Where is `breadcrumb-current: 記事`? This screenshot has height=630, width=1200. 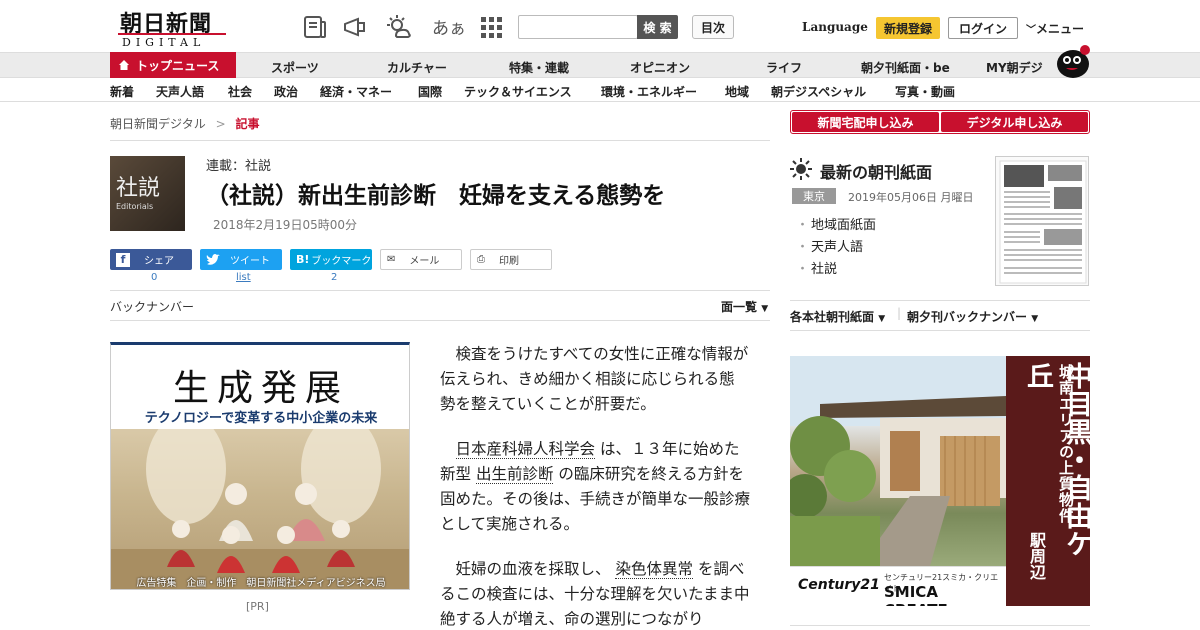 breadcrumb-current: 記事 is located at coordinates (247, 124).